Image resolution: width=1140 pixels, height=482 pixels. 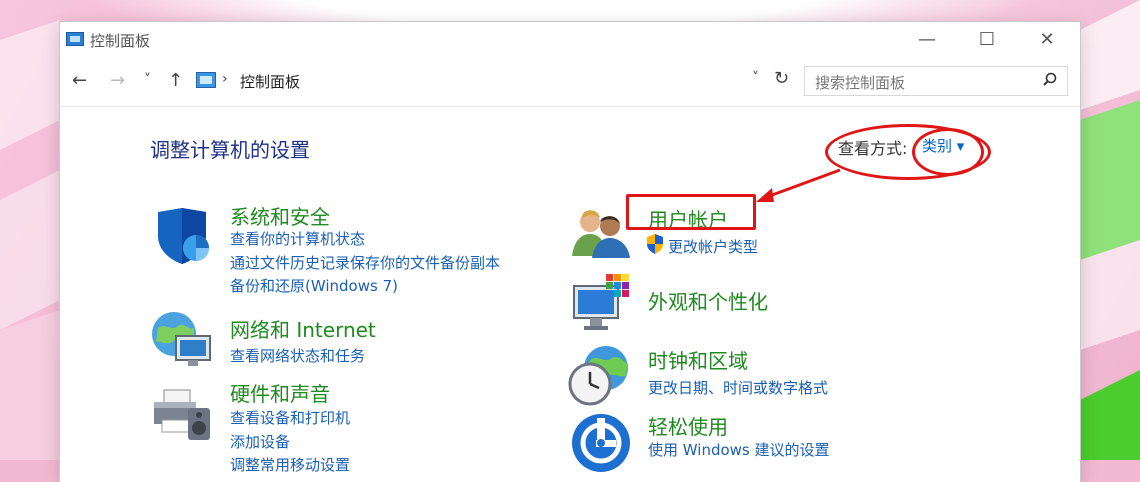 What do you see at coordinates (280, 392) in the screenshot?
I see `category-hardware-sound: 硬件和声音` at bounding box center [280, 392].